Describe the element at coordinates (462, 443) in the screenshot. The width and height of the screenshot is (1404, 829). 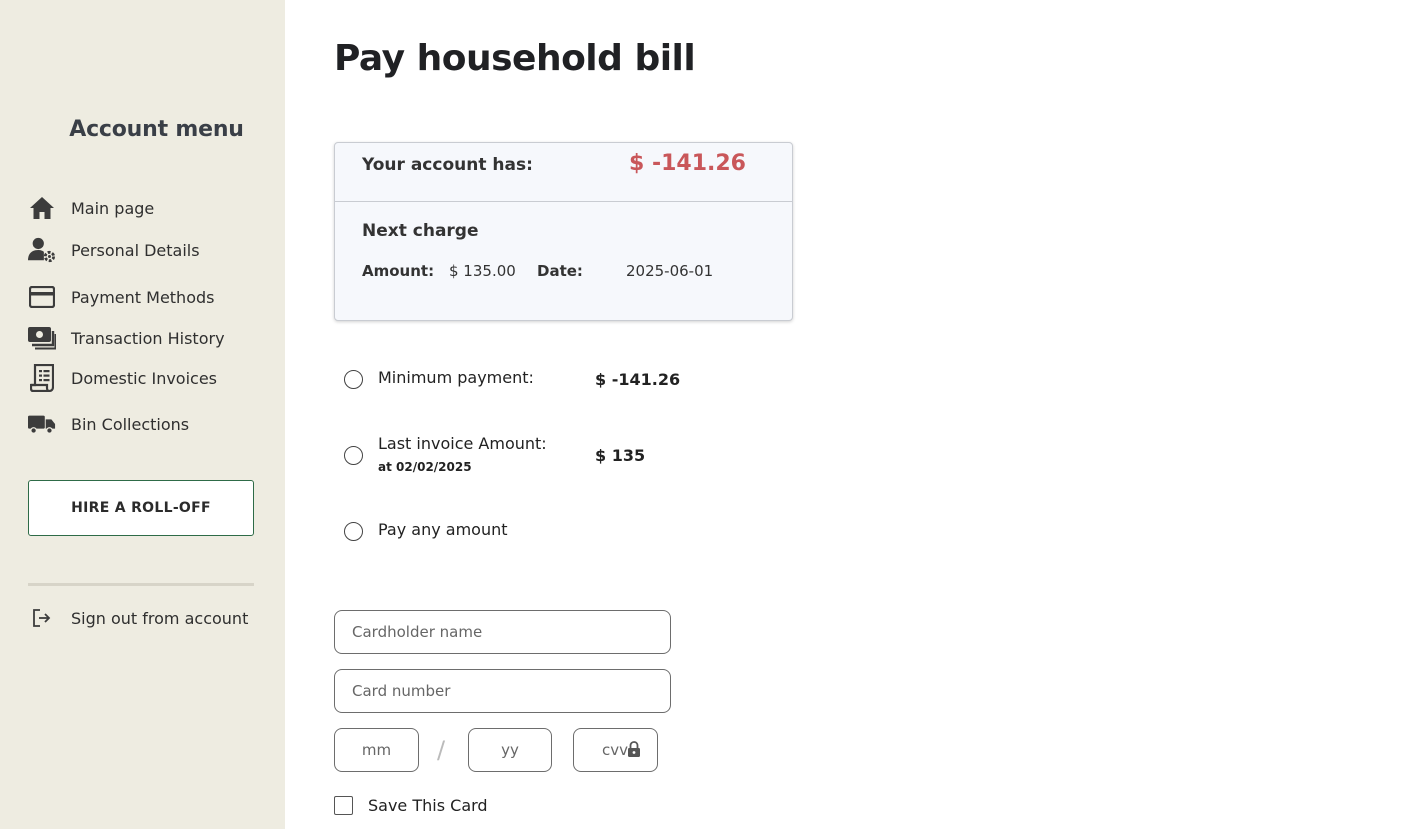
I see `last-invoice-label: Last invoice Amount:` at that location.